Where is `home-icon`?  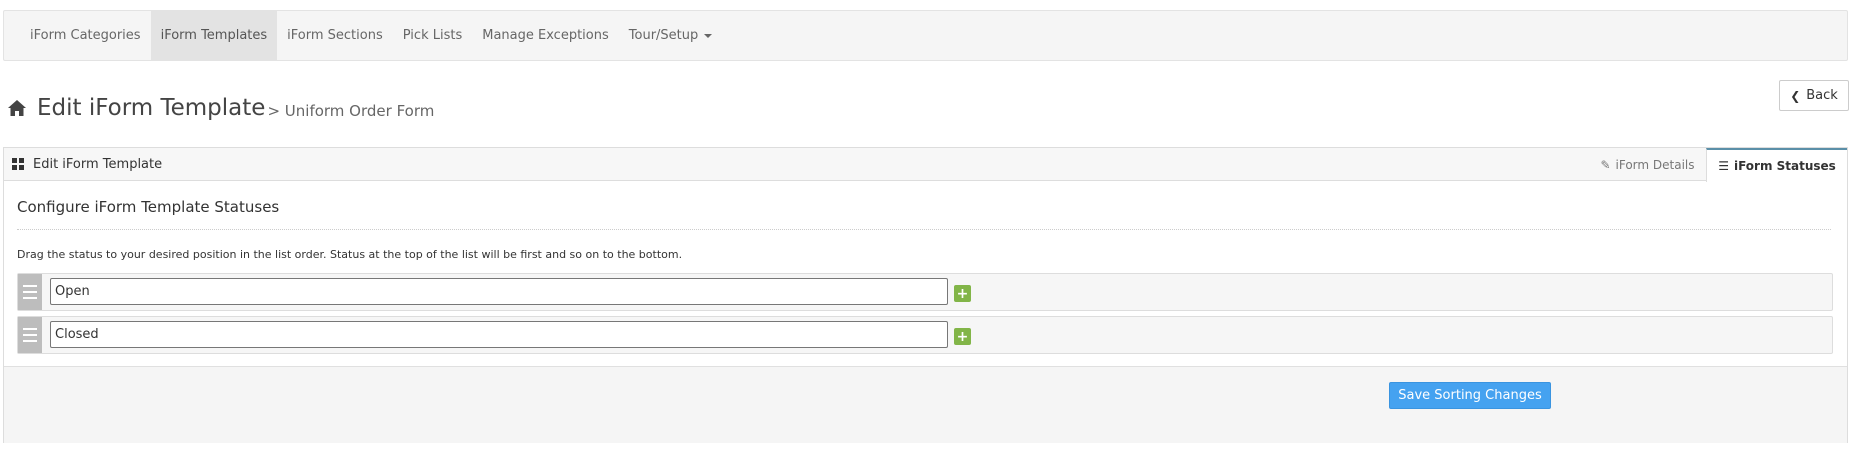
home-icon is located at coordinates (17, 108).